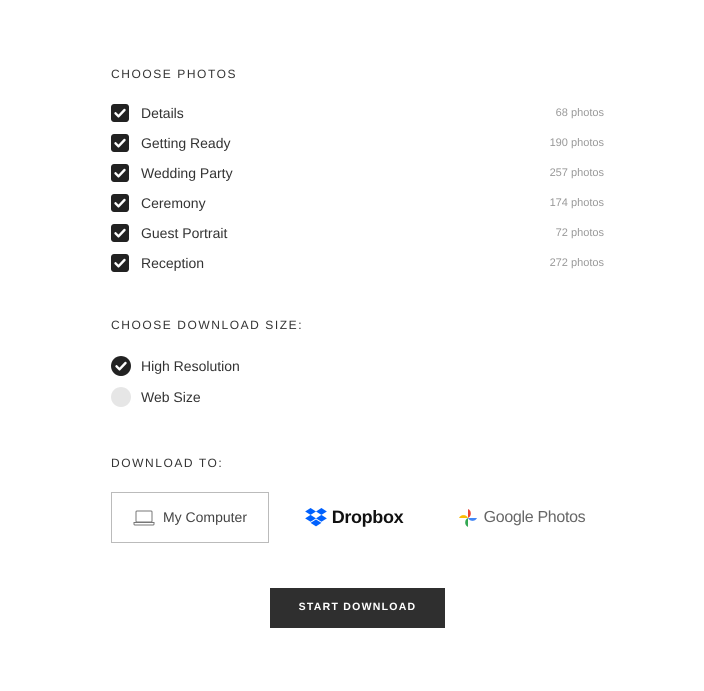 This screenshot has width=704, height=691. Describe the element at coordinates (187, 173) in the screenshot. I see `checkbox-label: Wedding Party` at that location.